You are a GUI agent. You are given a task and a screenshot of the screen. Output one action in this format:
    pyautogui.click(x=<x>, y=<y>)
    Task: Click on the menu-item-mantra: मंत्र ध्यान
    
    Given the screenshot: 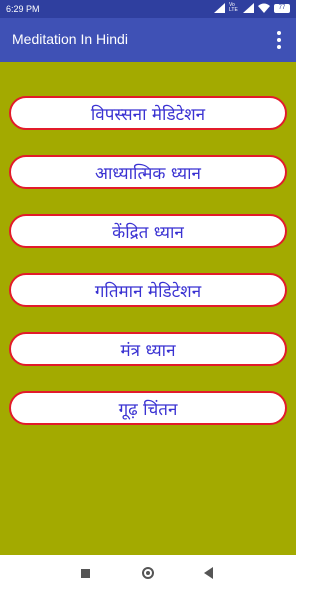 What is the action you would take?
    pyautogui.click(x=148, y=349)
    